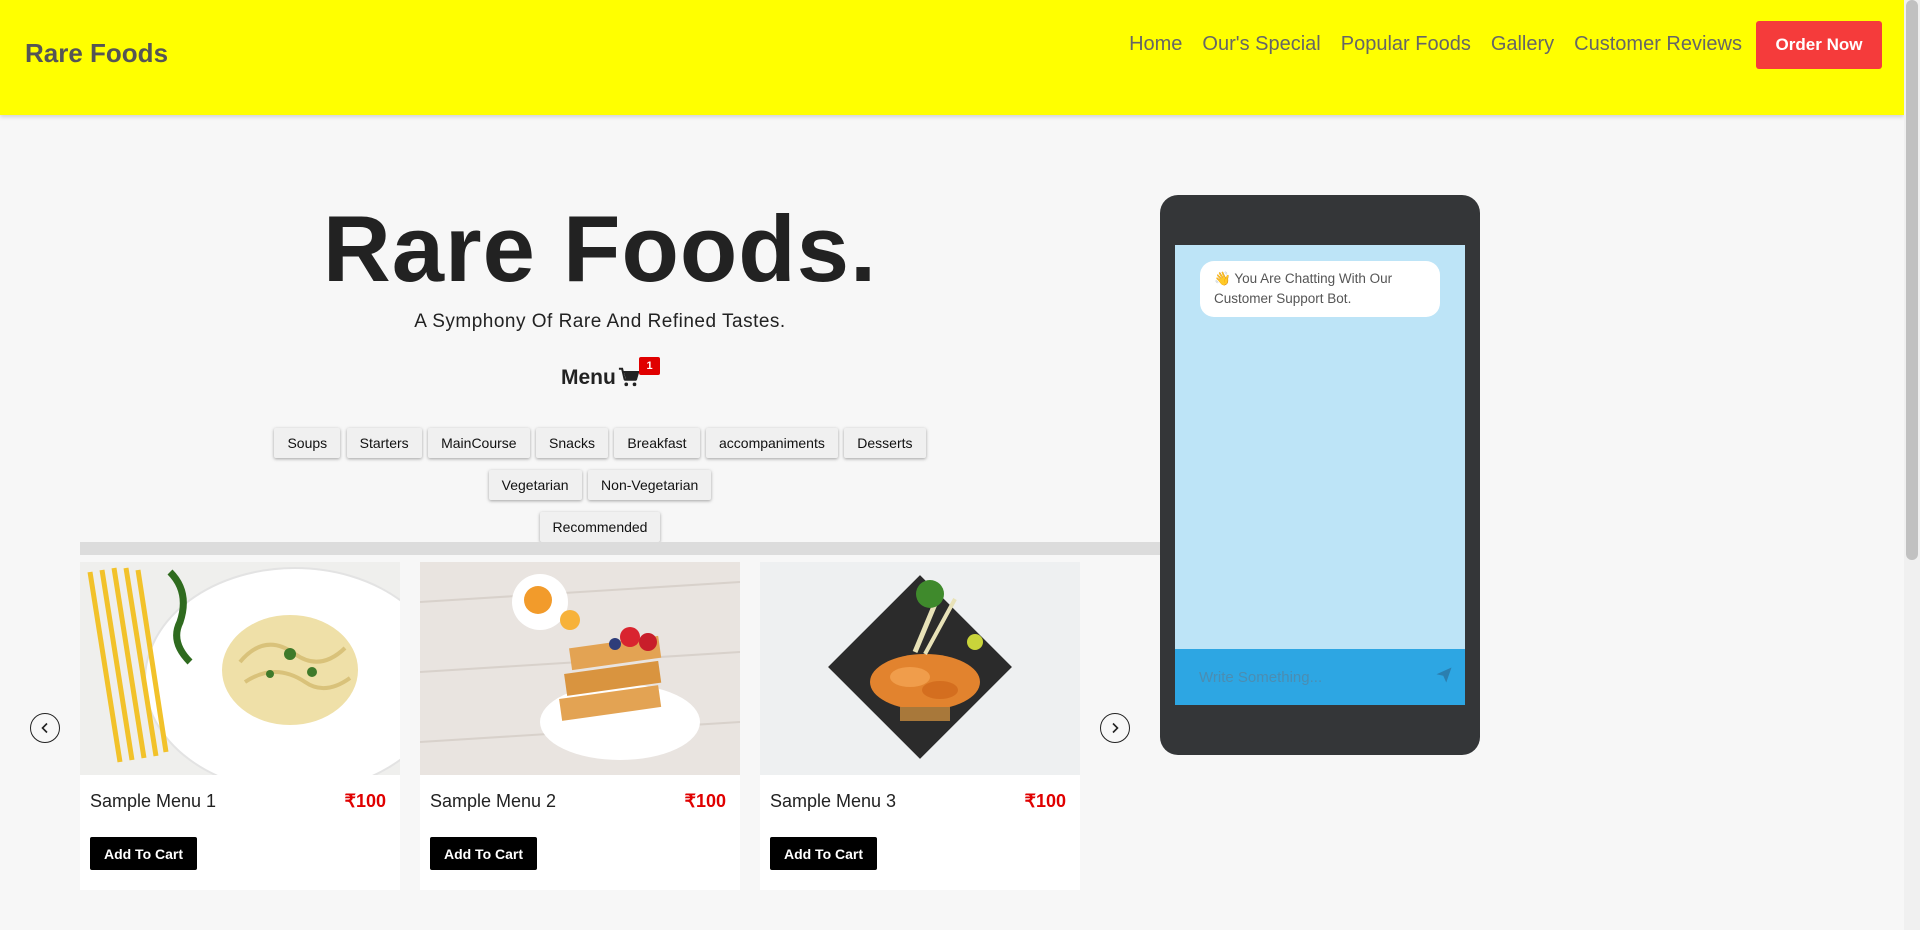 This screenshot has width=1920, height=930. Describe the element at coordinates (649, 366) in the screenshot. I see `cart-count-badge: 1` at that location.